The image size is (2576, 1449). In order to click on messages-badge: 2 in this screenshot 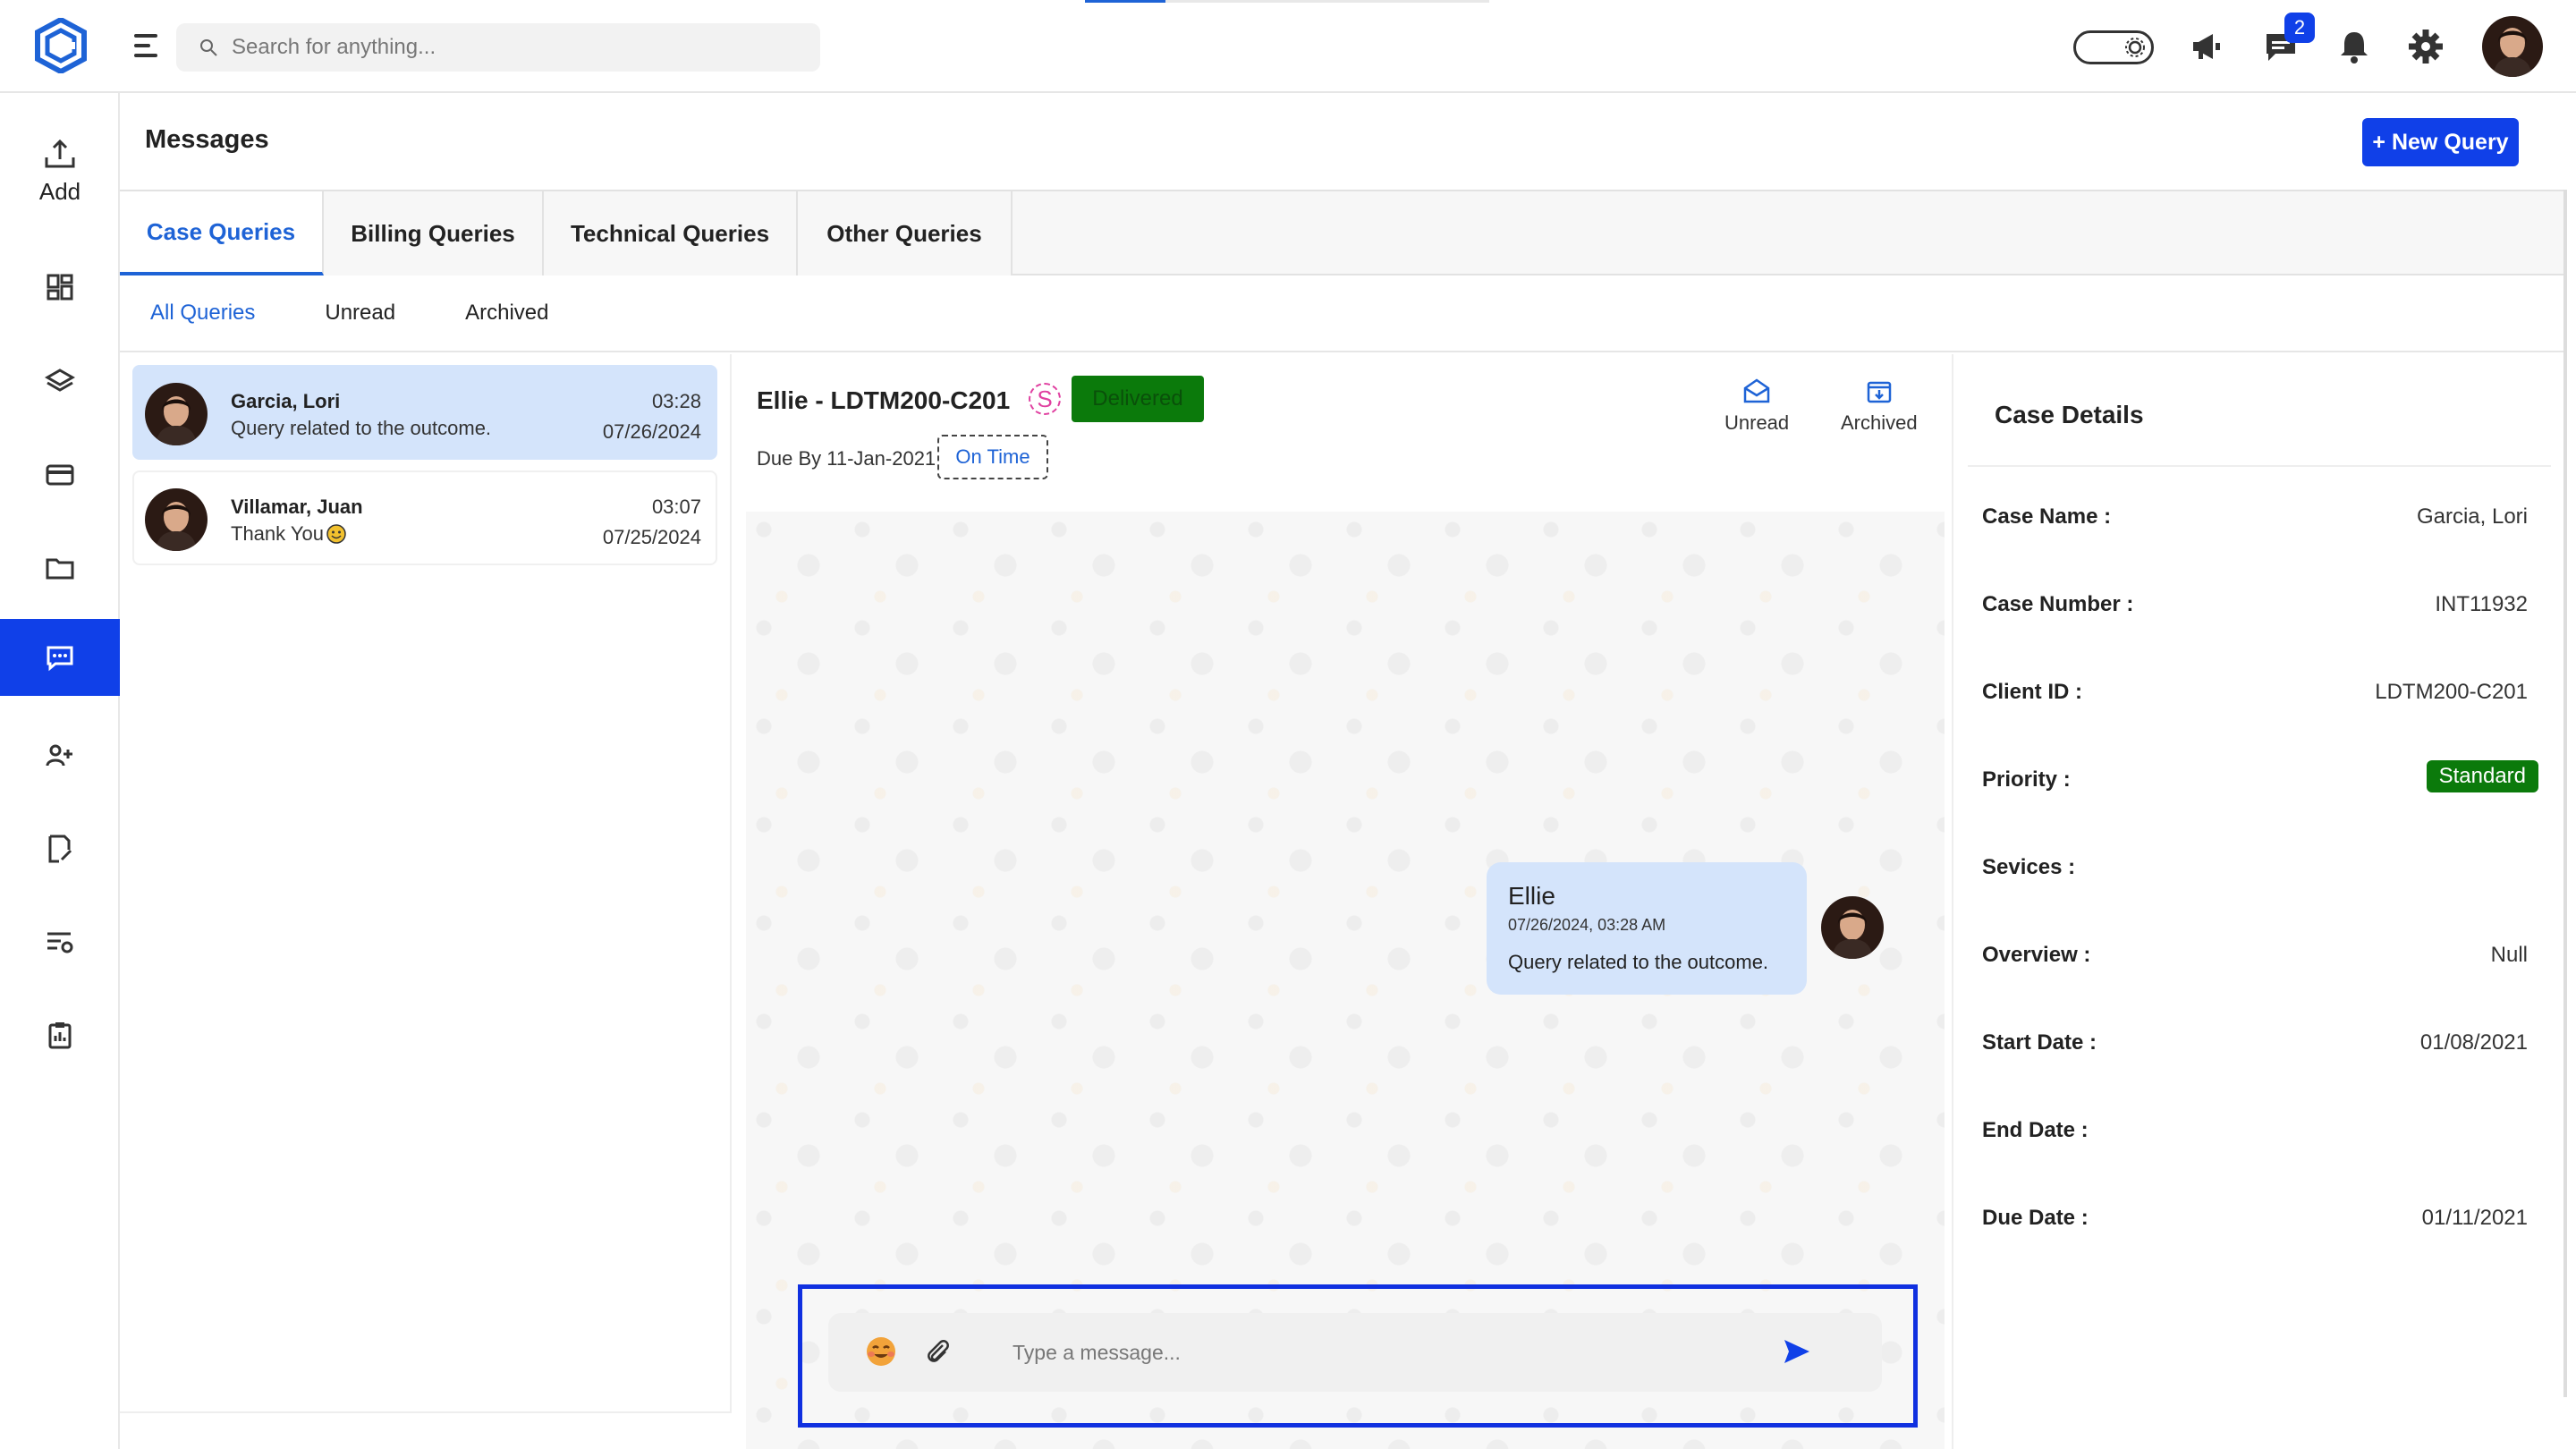, I will do `click(2299, 28)`.